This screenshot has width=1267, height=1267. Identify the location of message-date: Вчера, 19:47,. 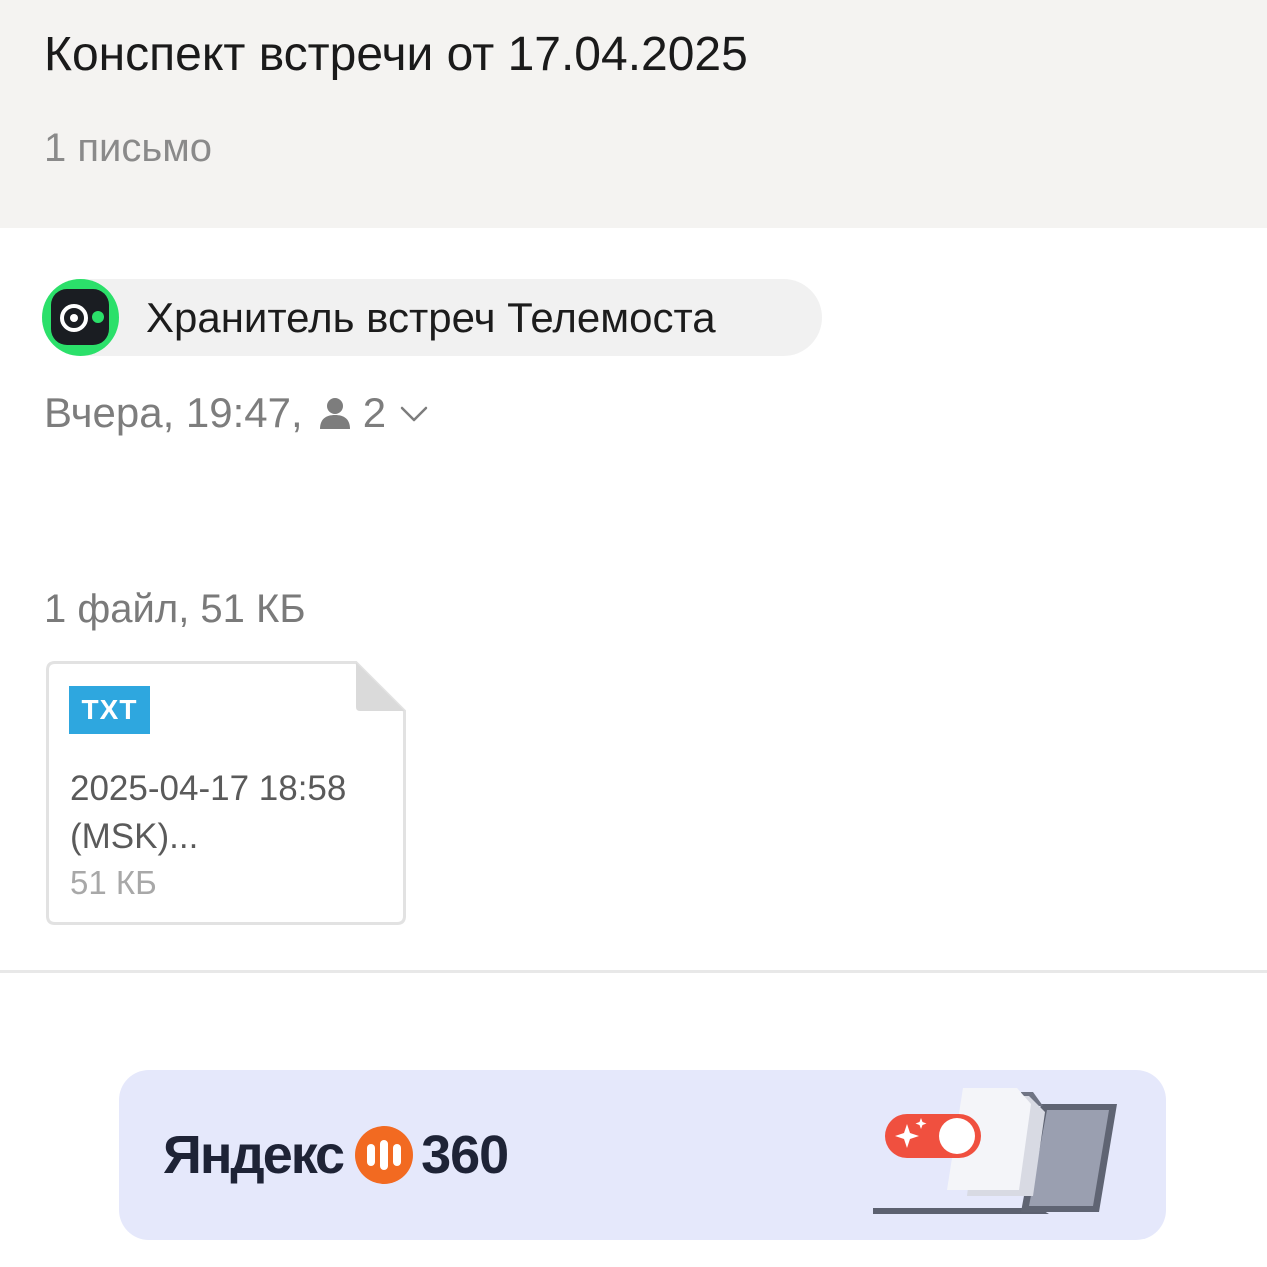
(173, 412).